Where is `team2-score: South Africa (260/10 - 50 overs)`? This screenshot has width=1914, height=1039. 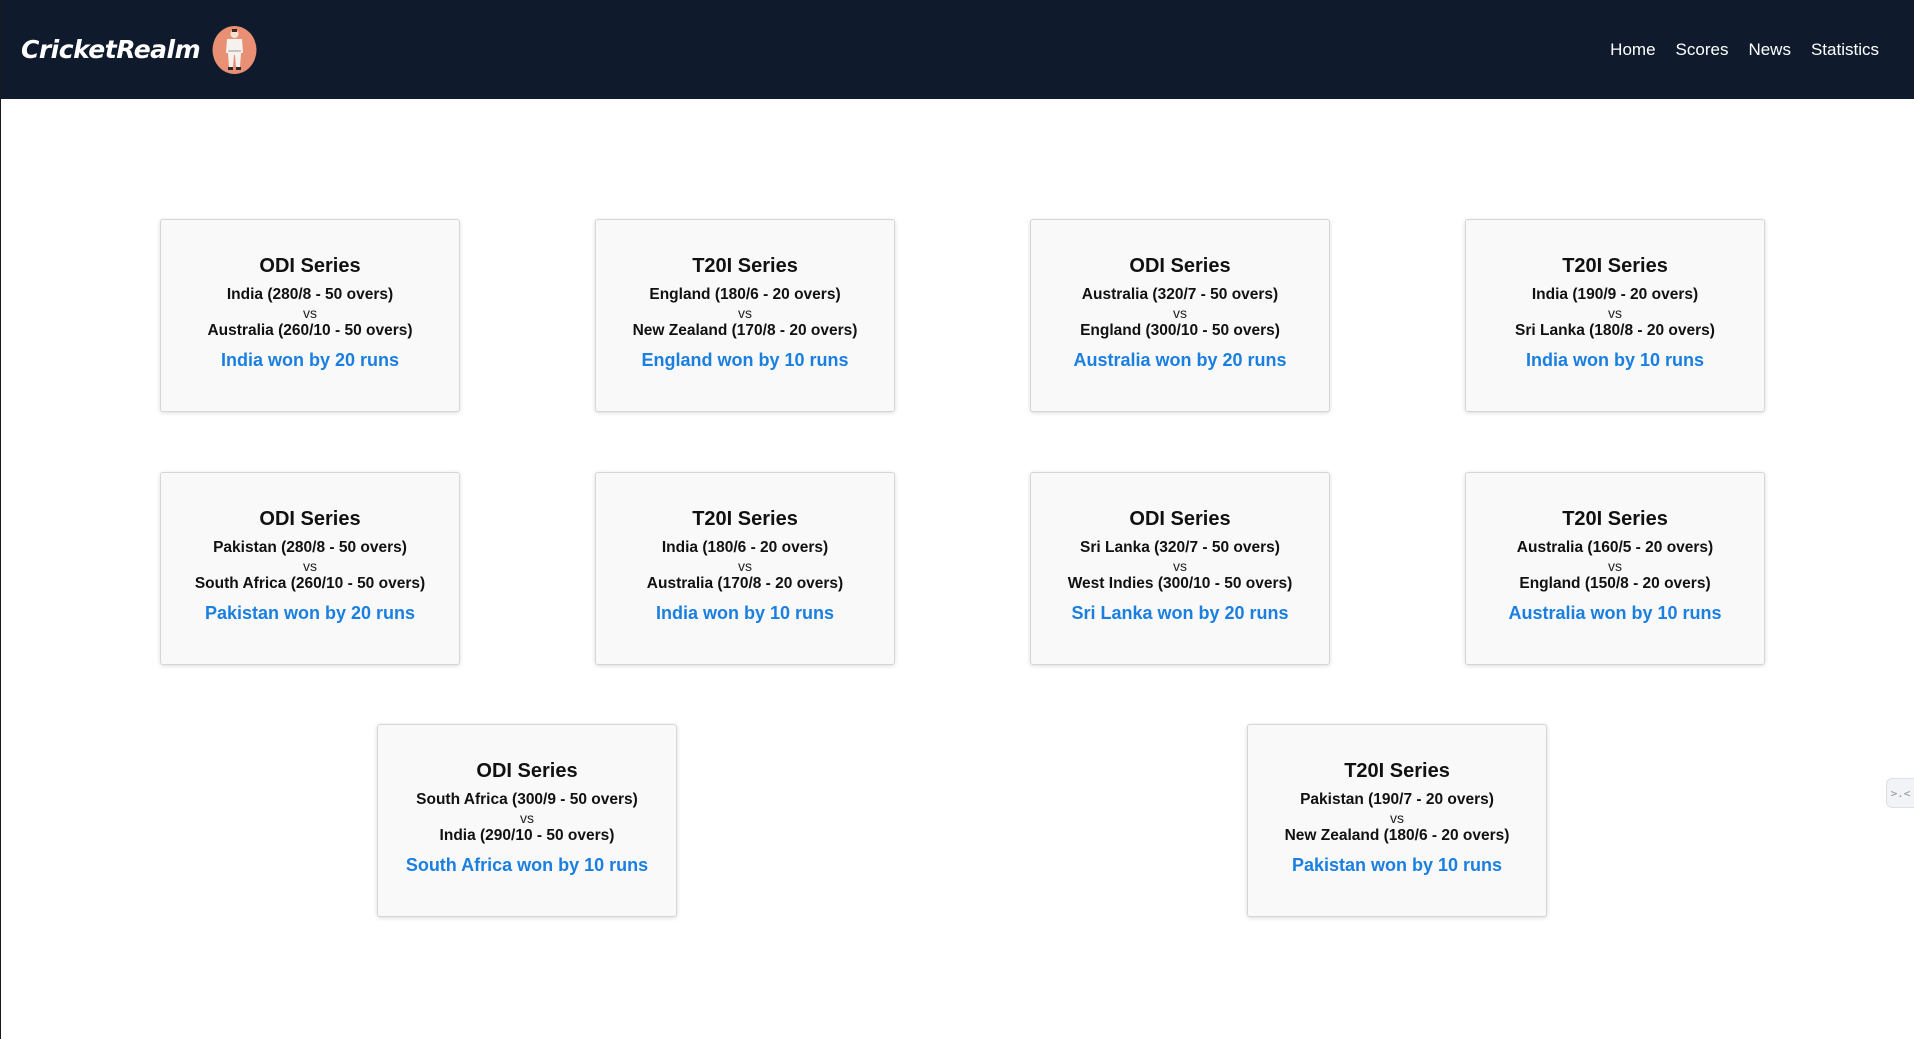 team2-score: South Africa (260/10 - 50 overs) is located at coordinates (310, 583).